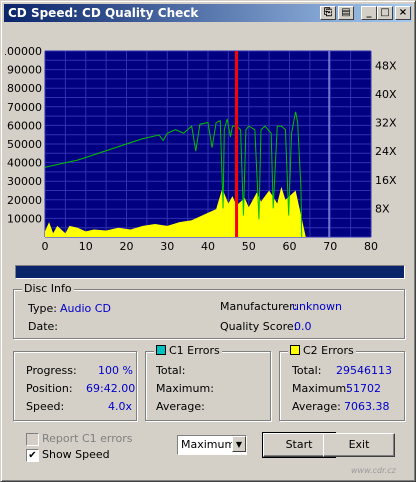  I want to click on y-left-tick-label: 10000, so click(24, 218).